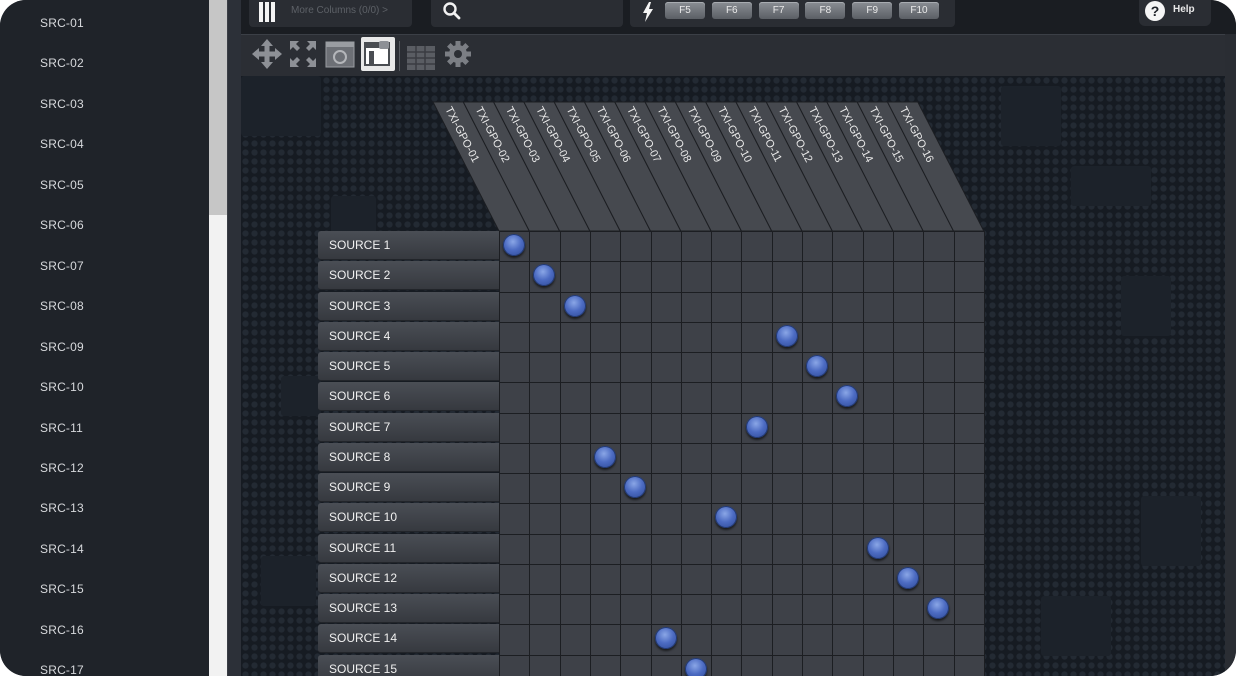  I want to click on row-label: SOURCE 3, so click(408, 306).